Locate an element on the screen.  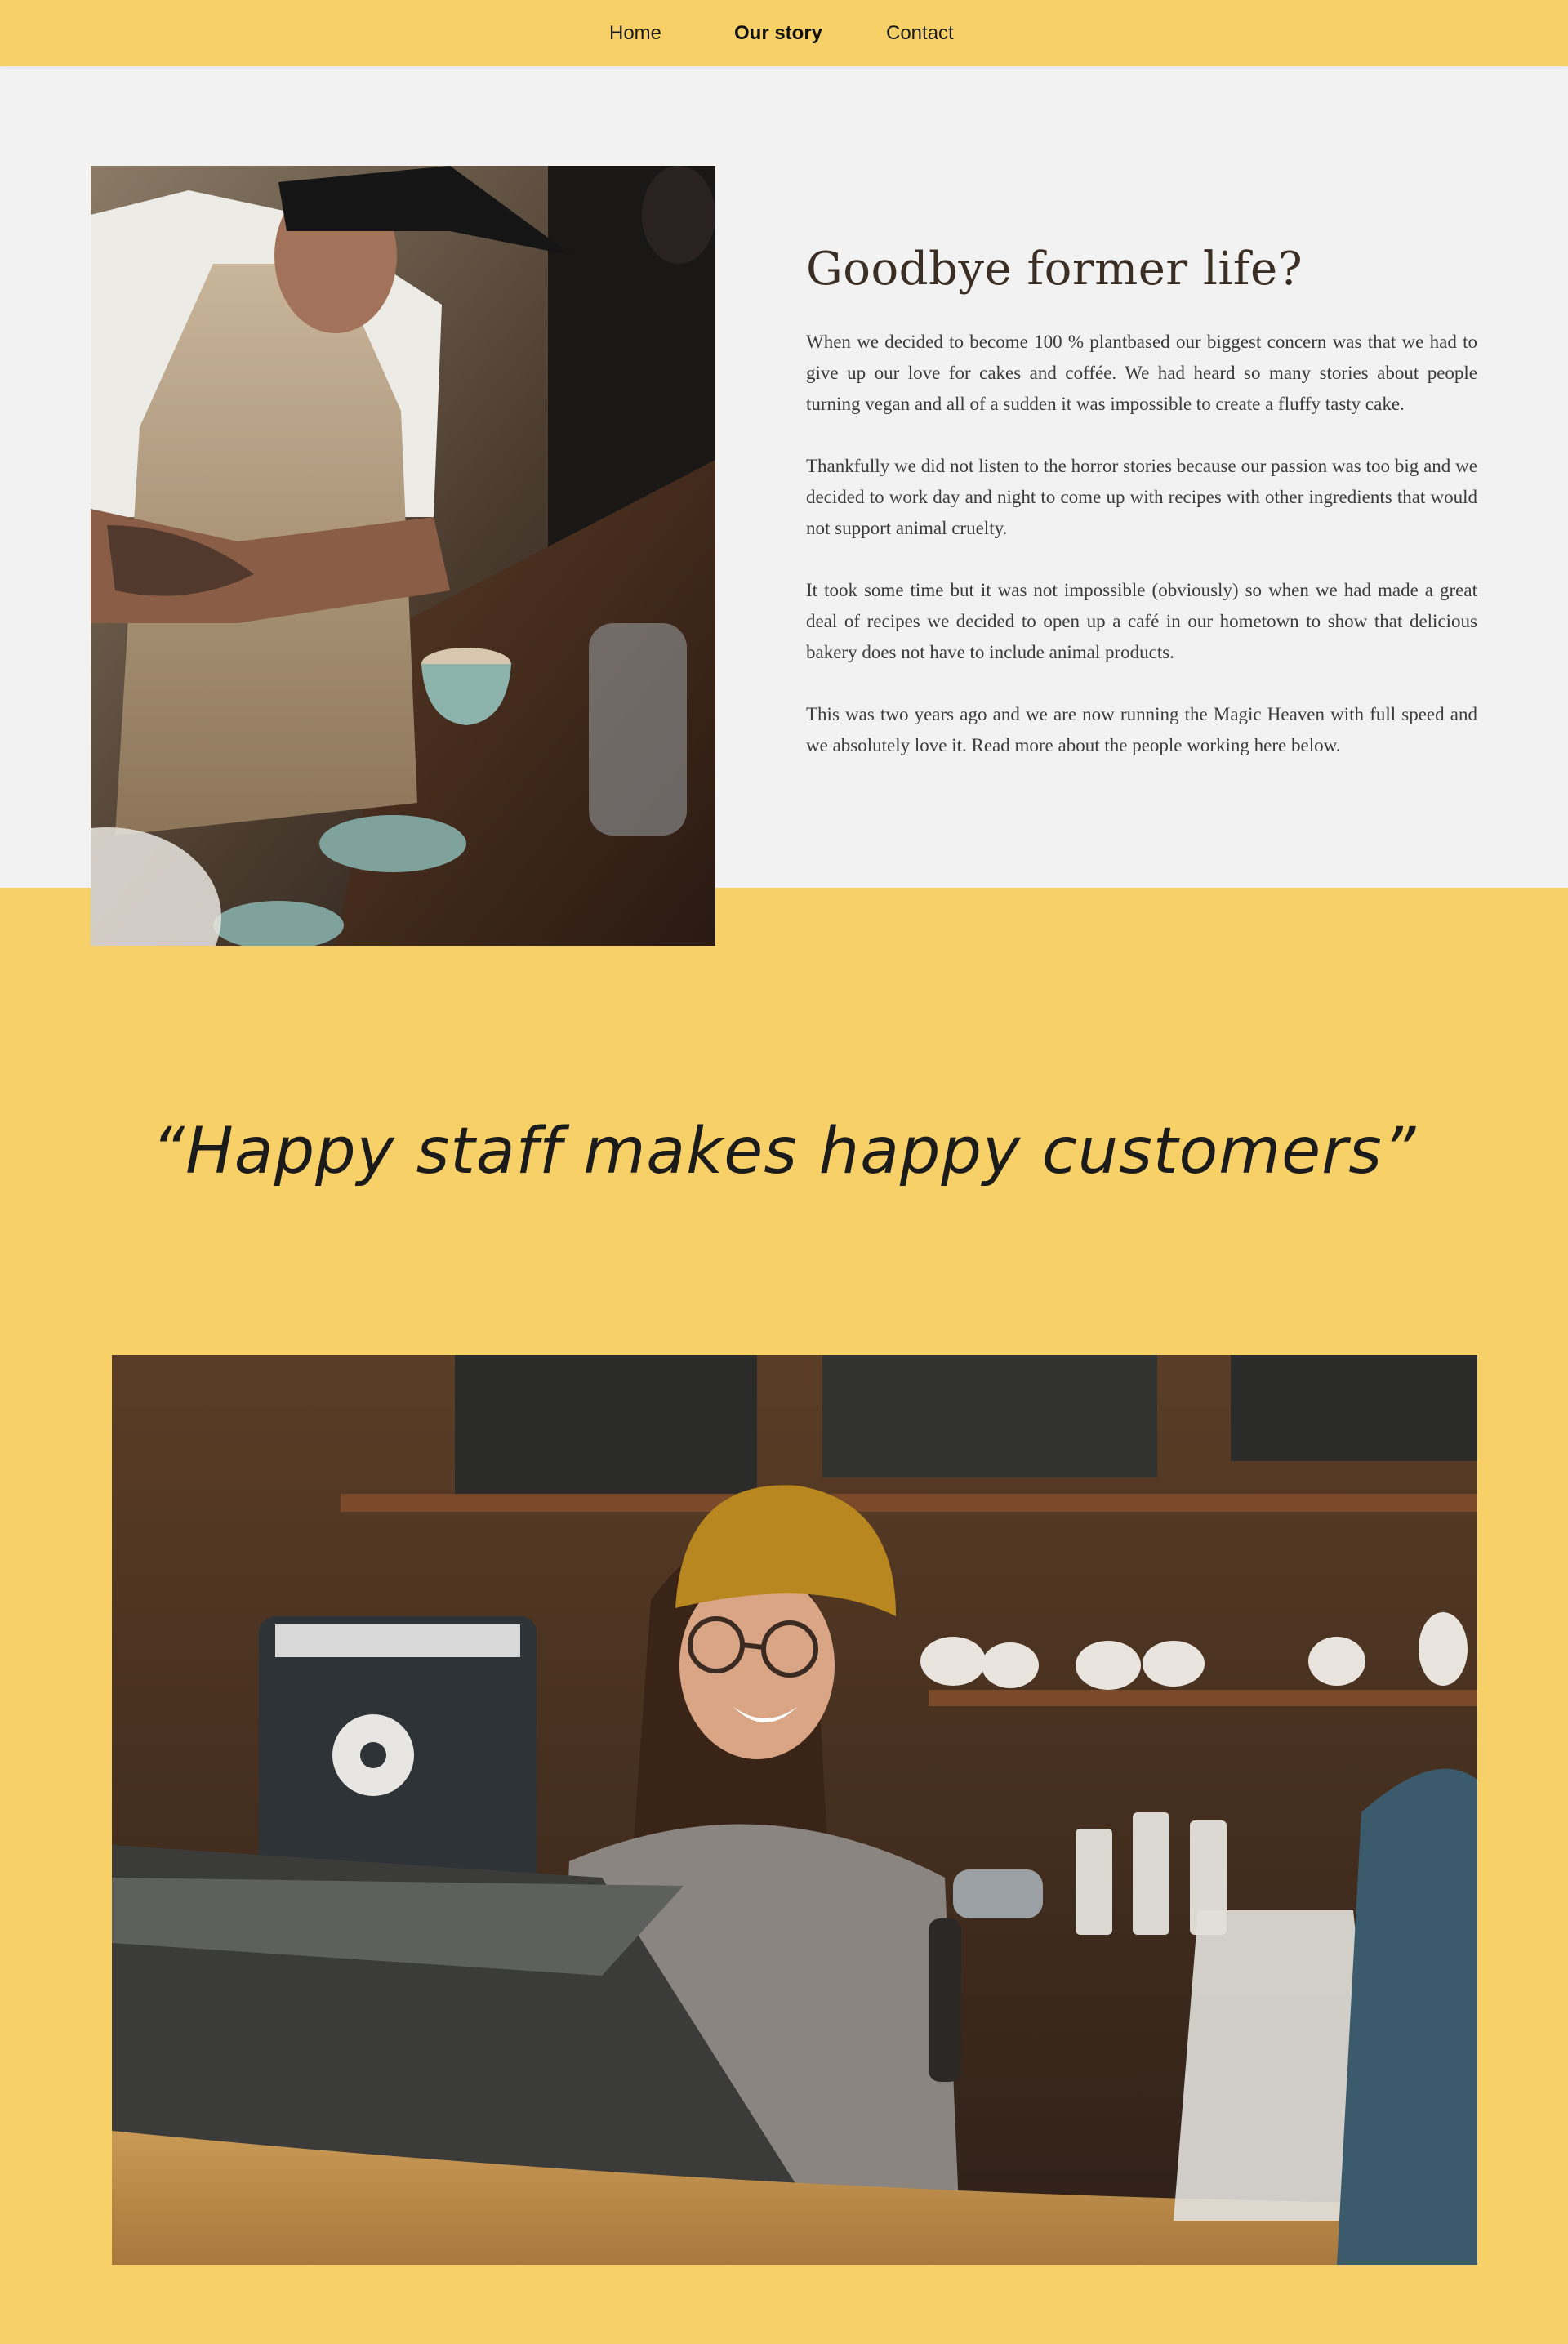
nav-link-home: Home is located at coordinates (635, 33).